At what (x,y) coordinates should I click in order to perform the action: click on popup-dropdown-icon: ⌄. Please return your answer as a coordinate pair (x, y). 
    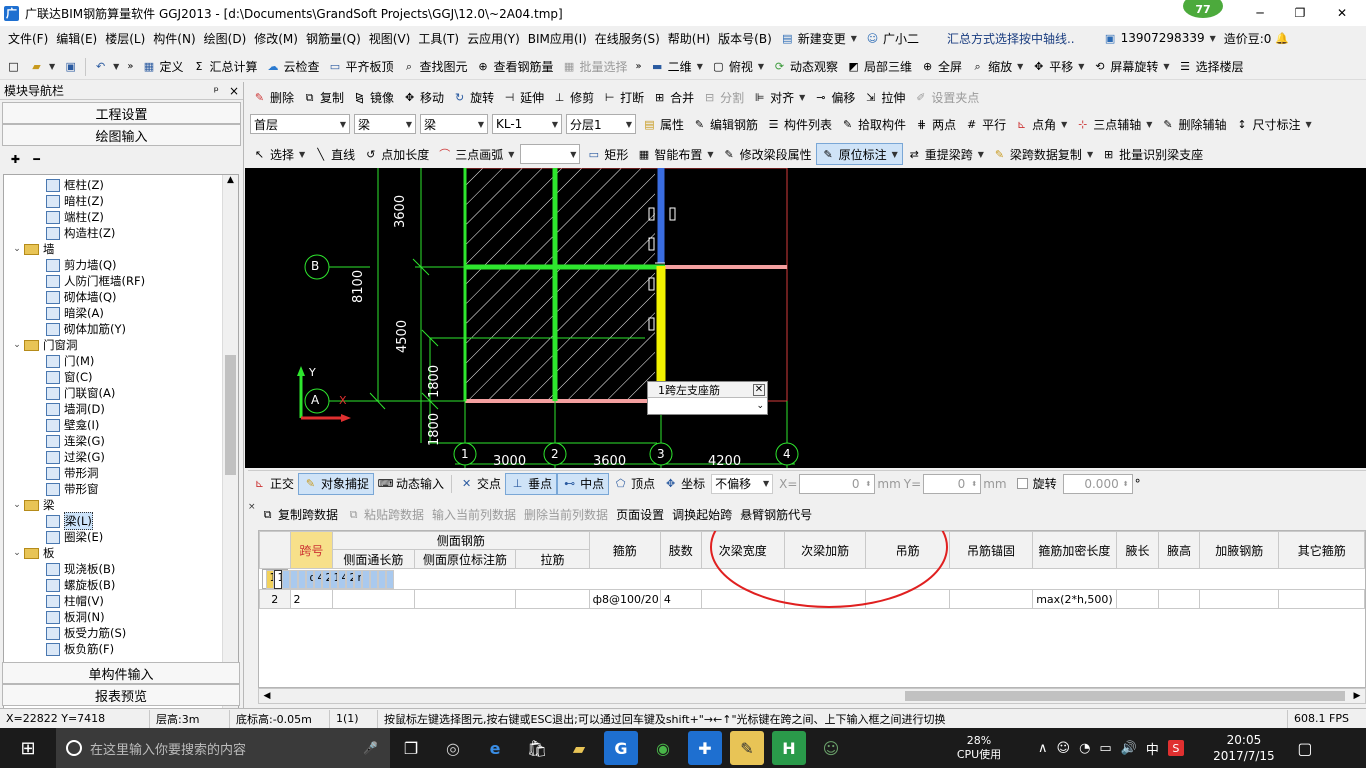
    Looking at the image, I should click on (760, 406).